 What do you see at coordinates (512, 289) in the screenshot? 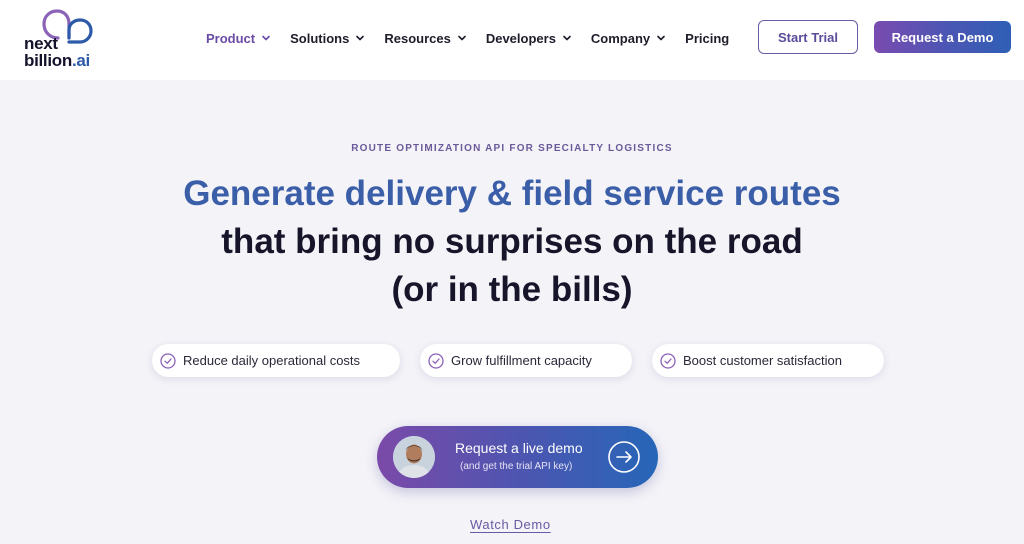
I see `hero-headline-line3: (or in the bills)` at bounding box center [512, 289].